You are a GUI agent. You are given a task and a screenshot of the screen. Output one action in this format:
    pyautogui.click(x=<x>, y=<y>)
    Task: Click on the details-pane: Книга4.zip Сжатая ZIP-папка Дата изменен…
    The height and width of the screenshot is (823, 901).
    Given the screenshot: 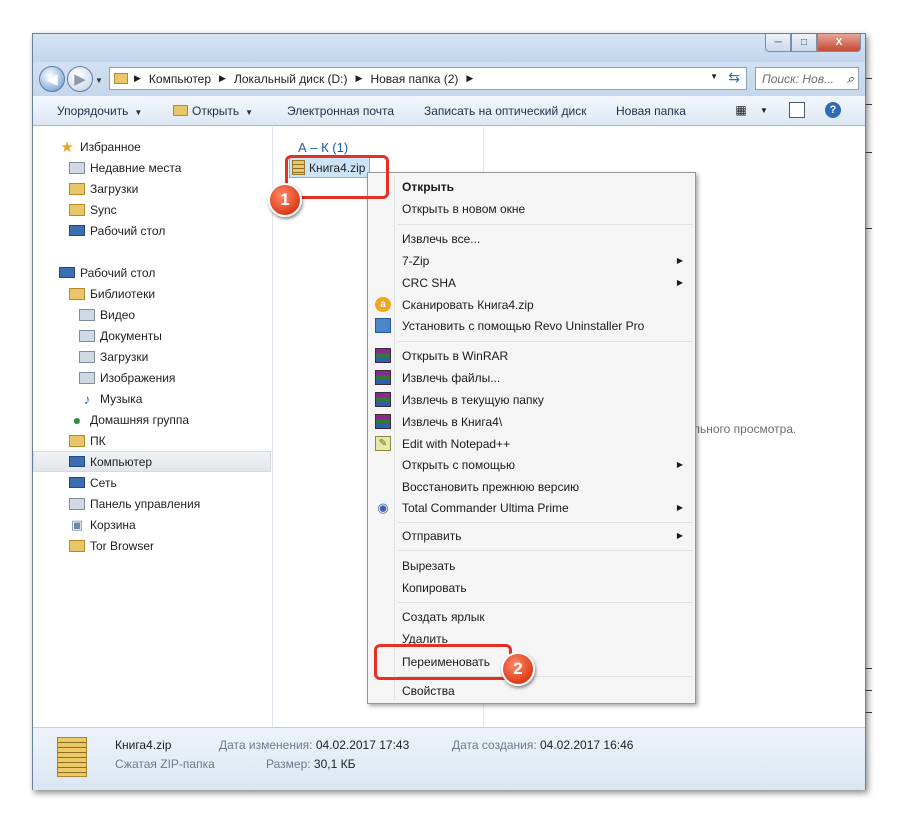 What is the action you would take?
    pyautogui.click(x=449, y=758)
    